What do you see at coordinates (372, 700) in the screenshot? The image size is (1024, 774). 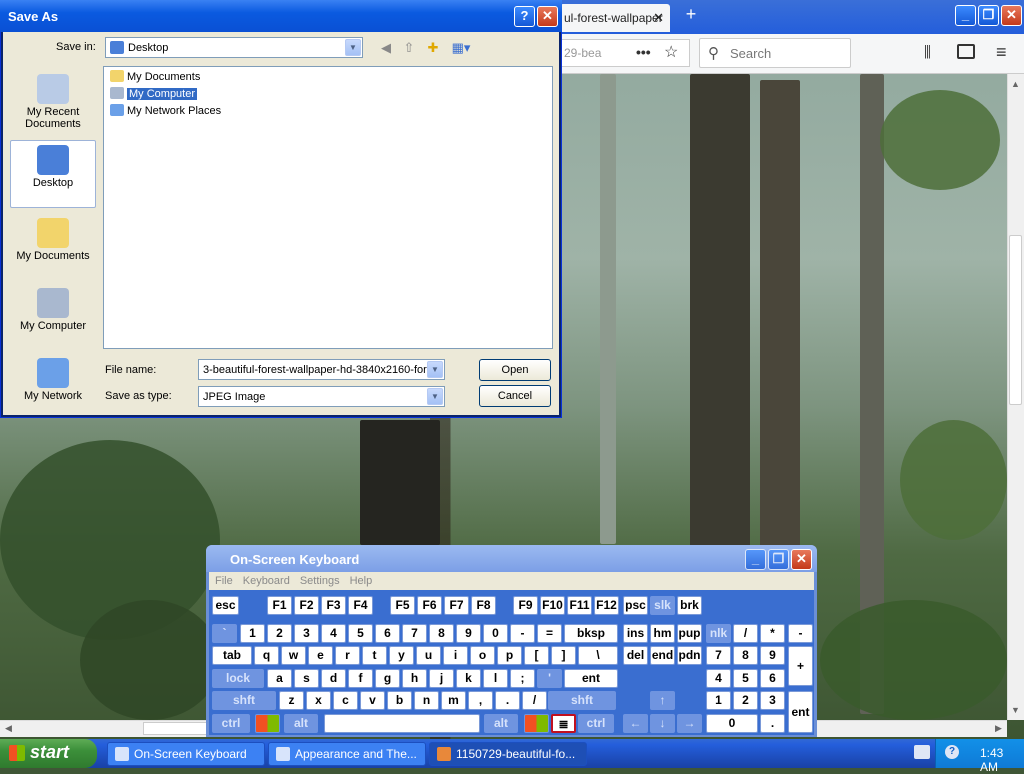 I see `key-v: v` at bounding box center [372, 700].